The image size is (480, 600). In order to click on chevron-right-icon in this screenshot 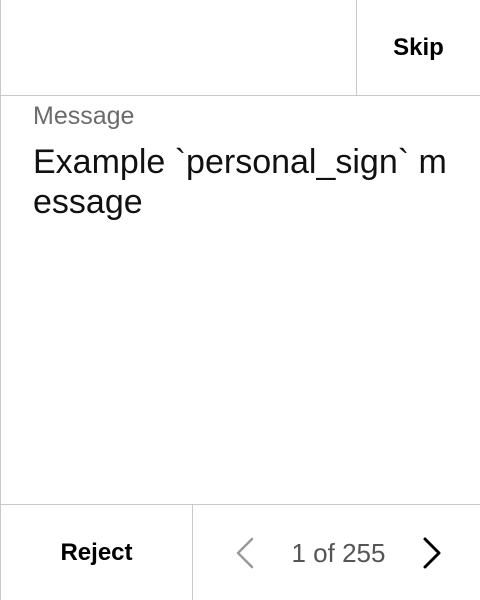, I will do `click(432, 553)`.